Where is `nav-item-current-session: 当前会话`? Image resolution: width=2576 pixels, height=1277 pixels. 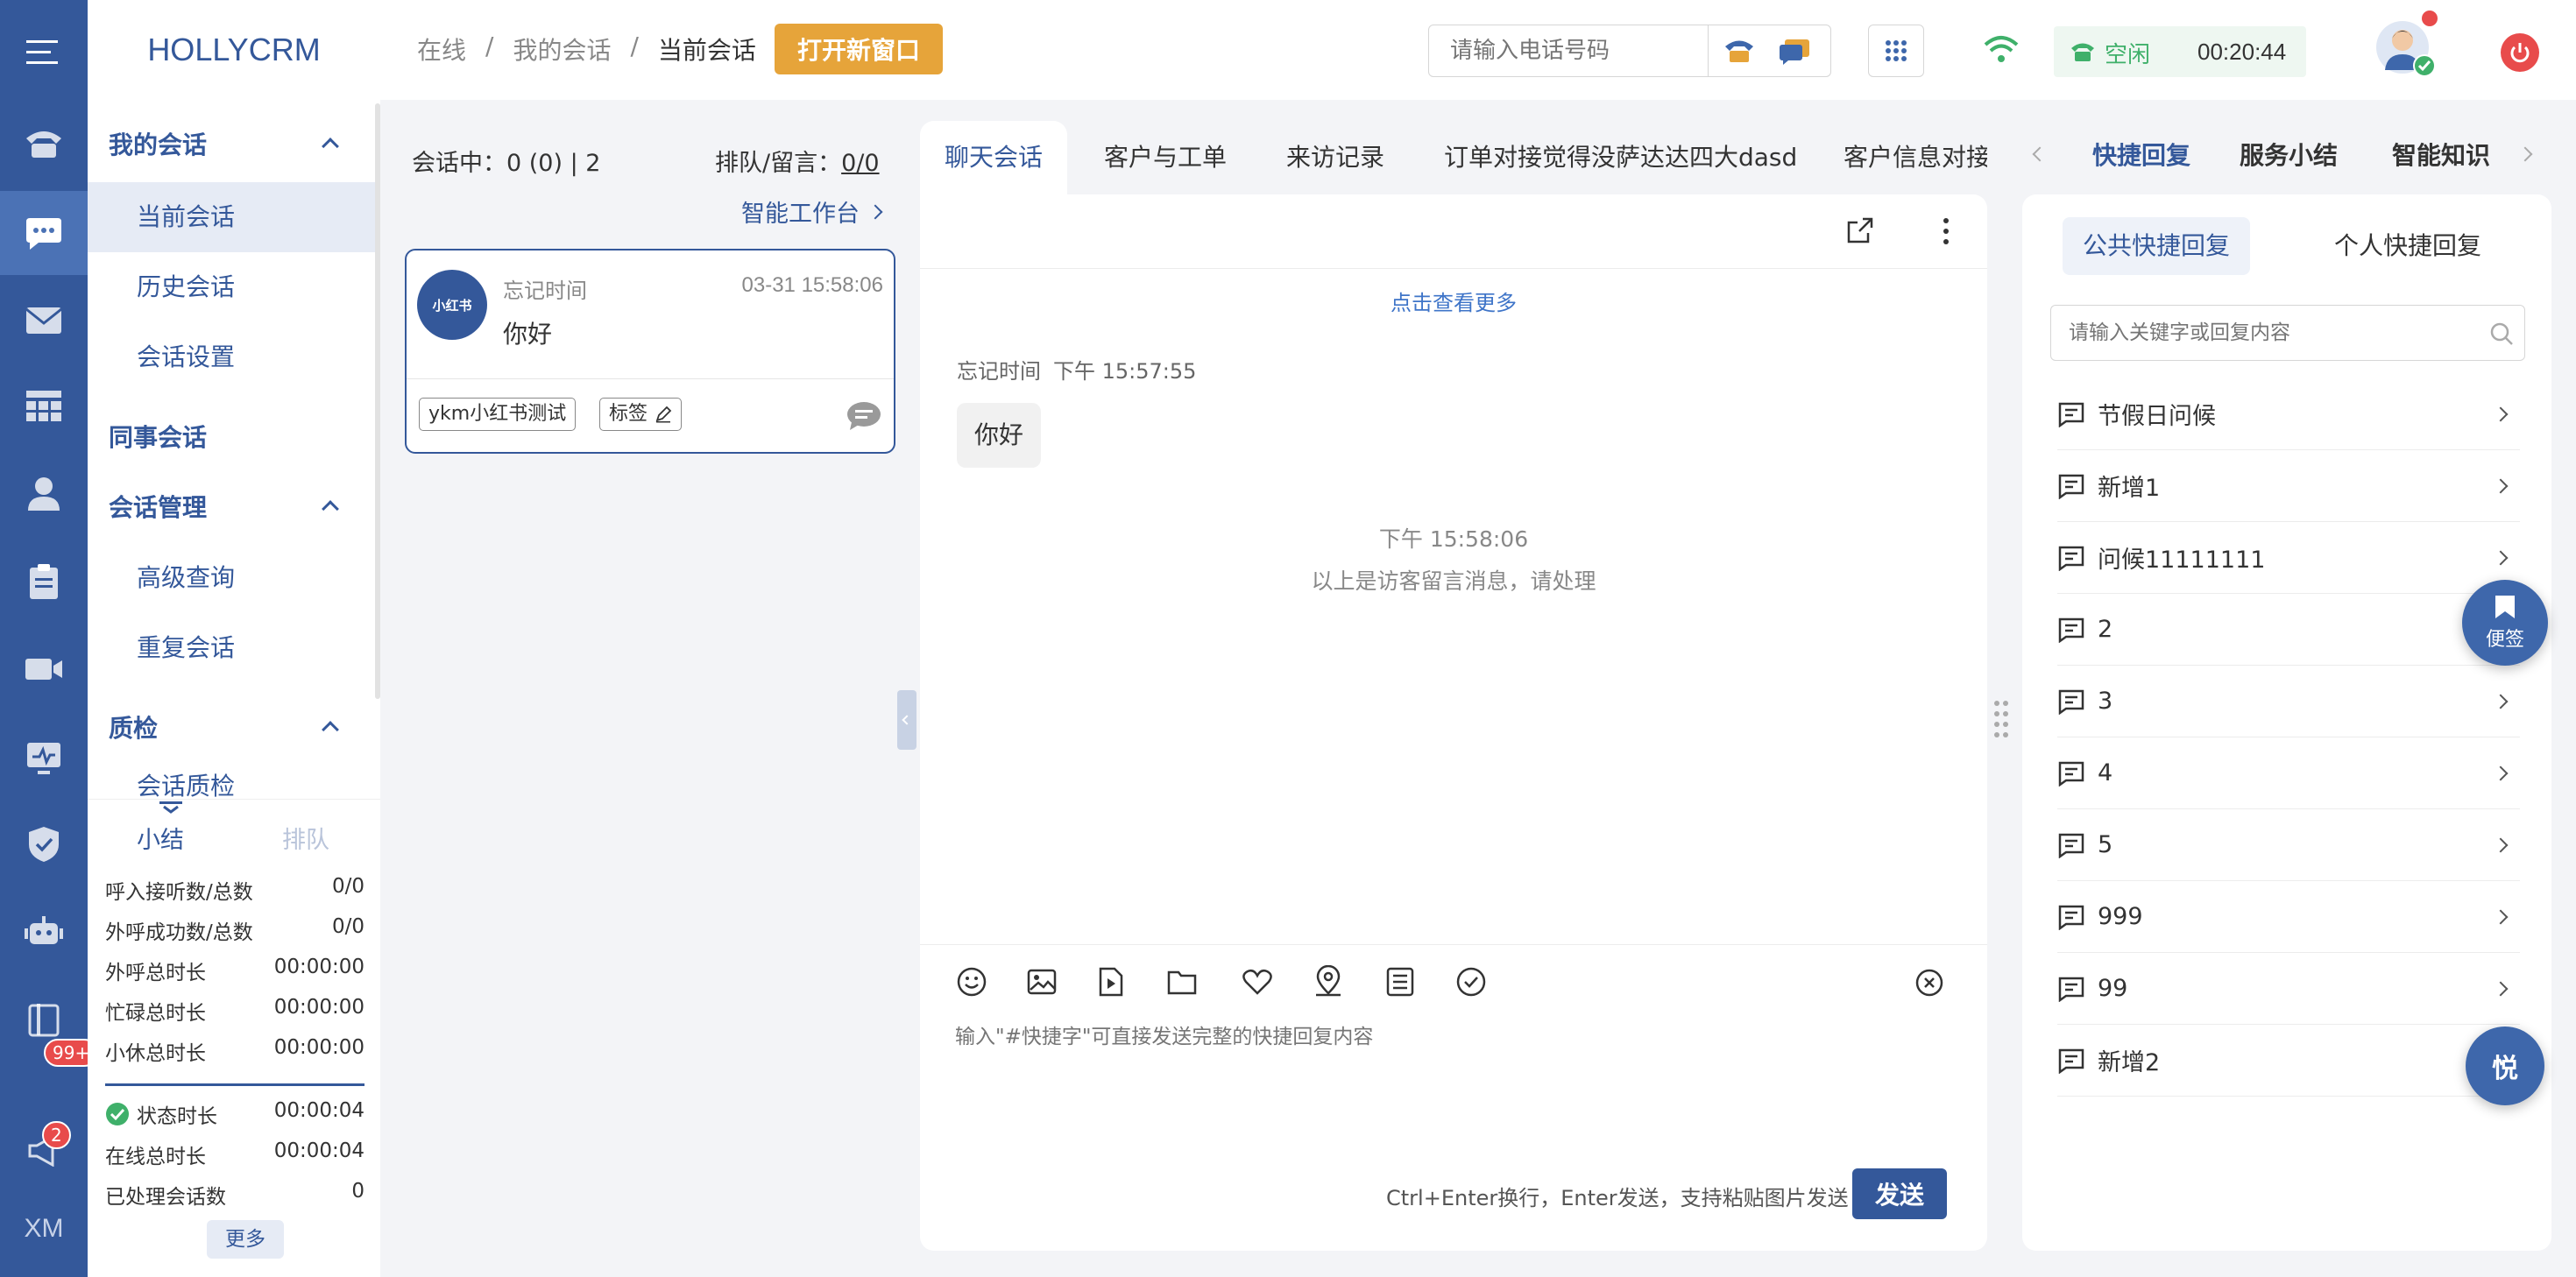
nav-item-current-session: 当前会话 is located at coordinates (232, 217).